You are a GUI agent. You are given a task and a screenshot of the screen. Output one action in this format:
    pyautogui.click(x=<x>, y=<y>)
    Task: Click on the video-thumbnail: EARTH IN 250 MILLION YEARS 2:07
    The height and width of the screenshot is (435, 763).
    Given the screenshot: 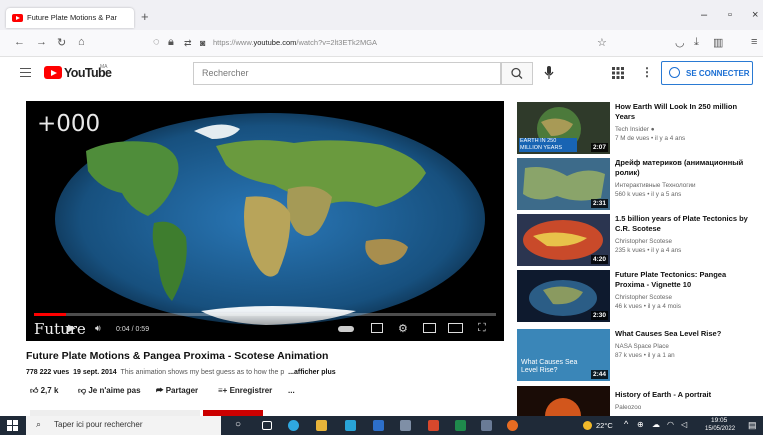 What is the action you would take?
    pyautogui.click(x=563, y=128)
    